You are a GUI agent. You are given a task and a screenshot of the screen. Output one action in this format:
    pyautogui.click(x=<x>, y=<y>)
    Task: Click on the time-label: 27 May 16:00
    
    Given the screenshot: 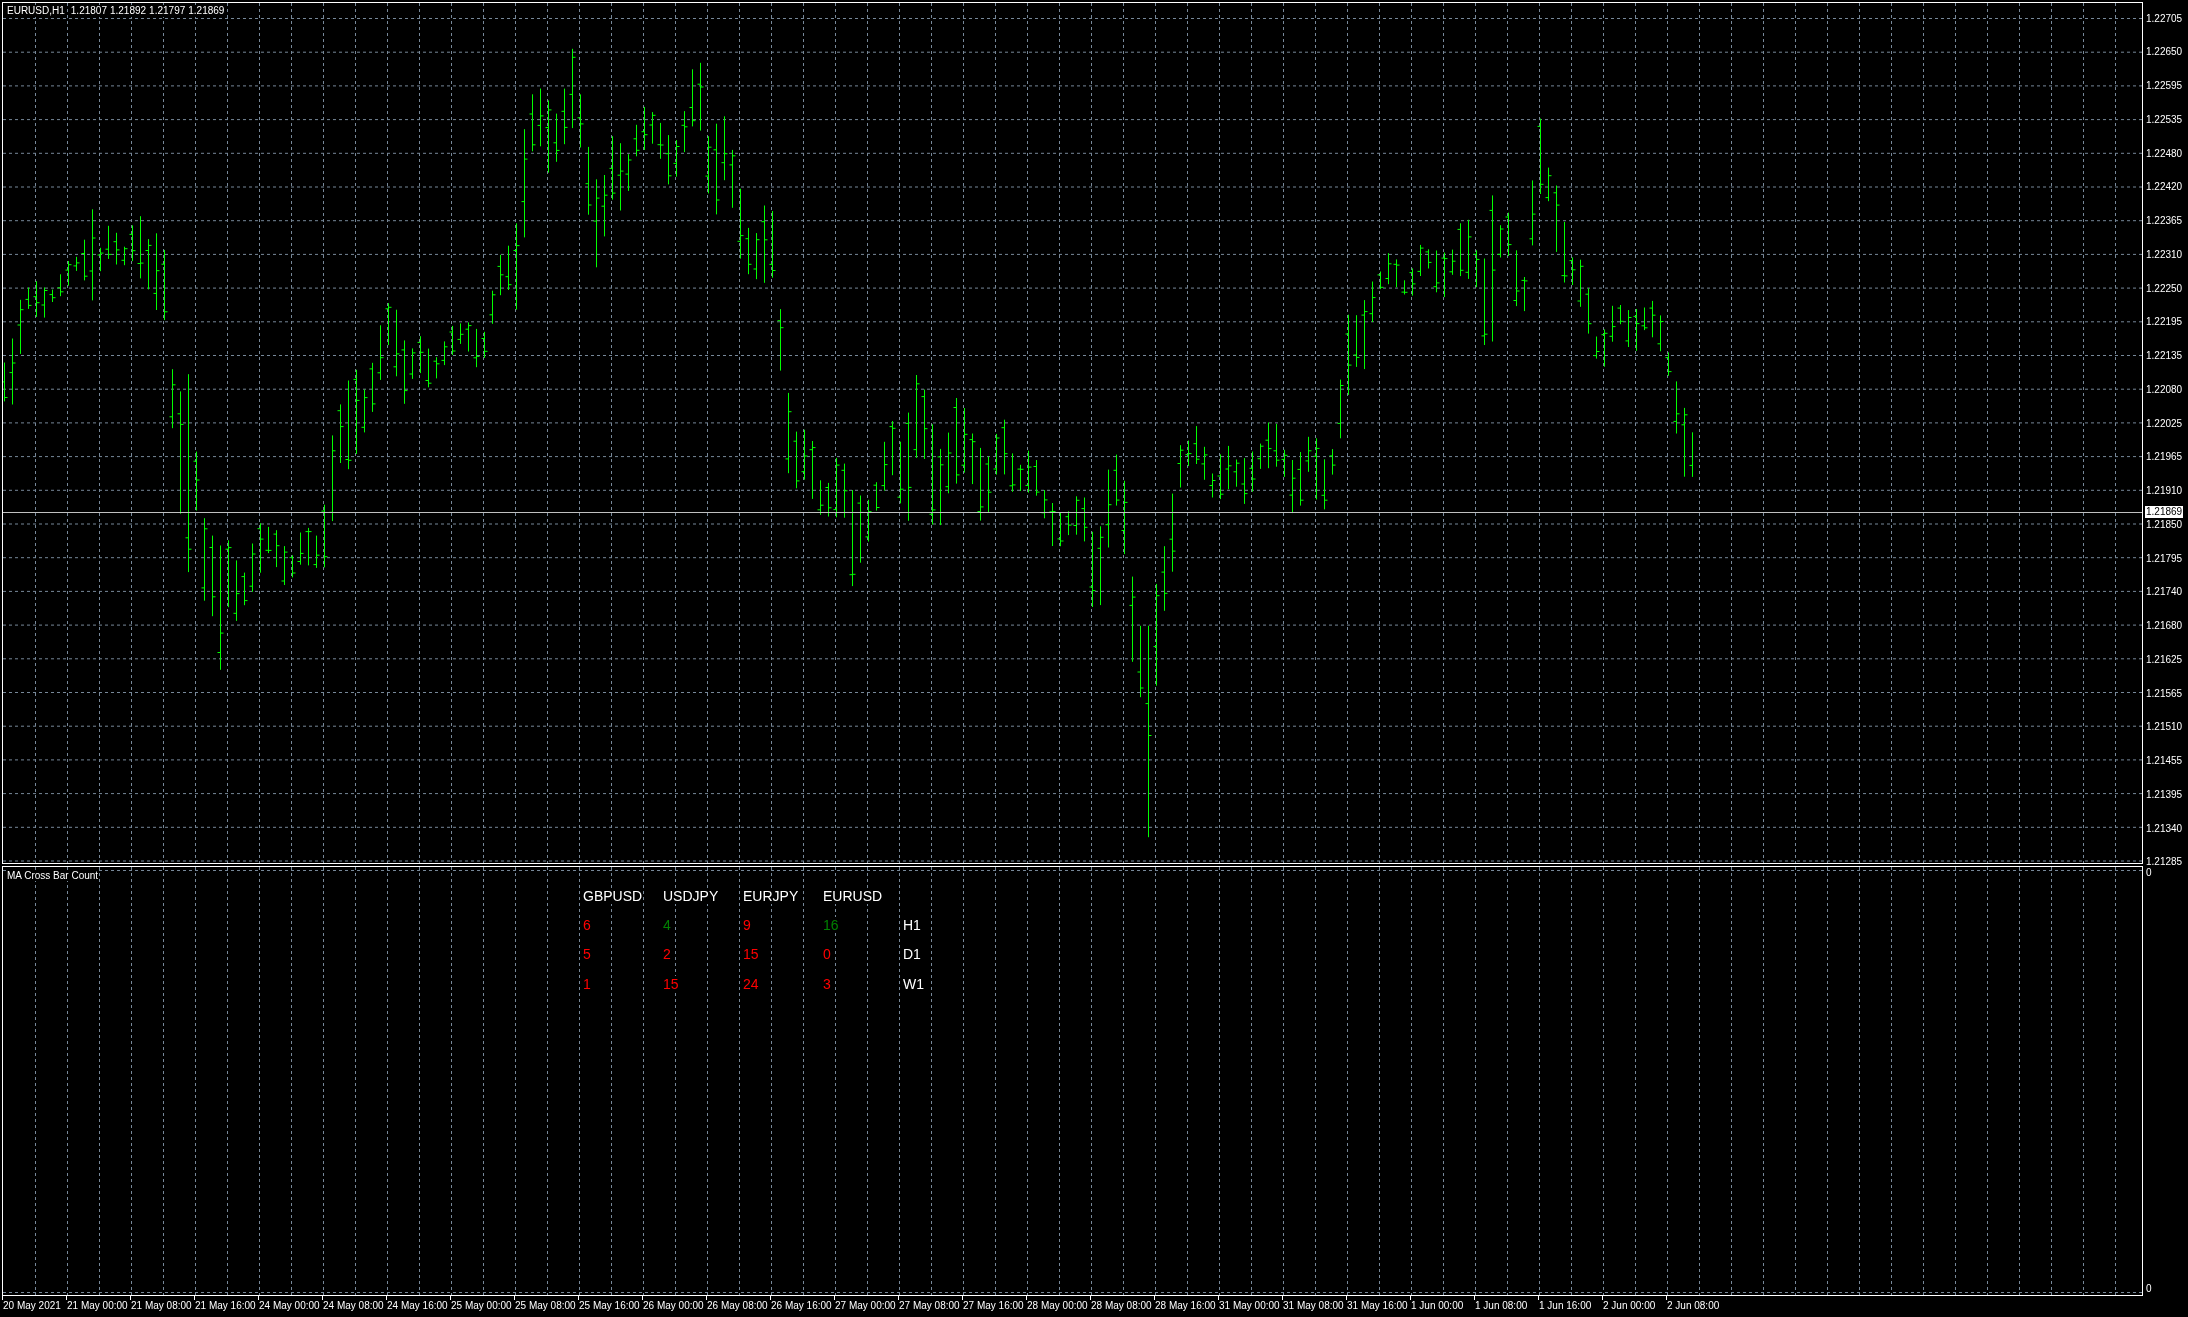 What is the action you would take?
    pyautogui.click(x=993, y=1306)
    